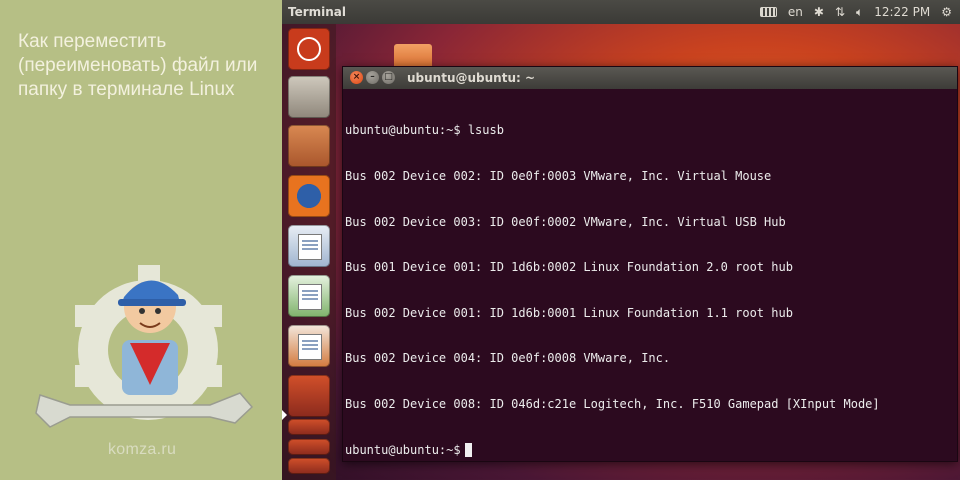 Image resolution: width=960 pixels, height=480 pixels. I want to click on ubuntu-logo-icon, so click(309, 49).